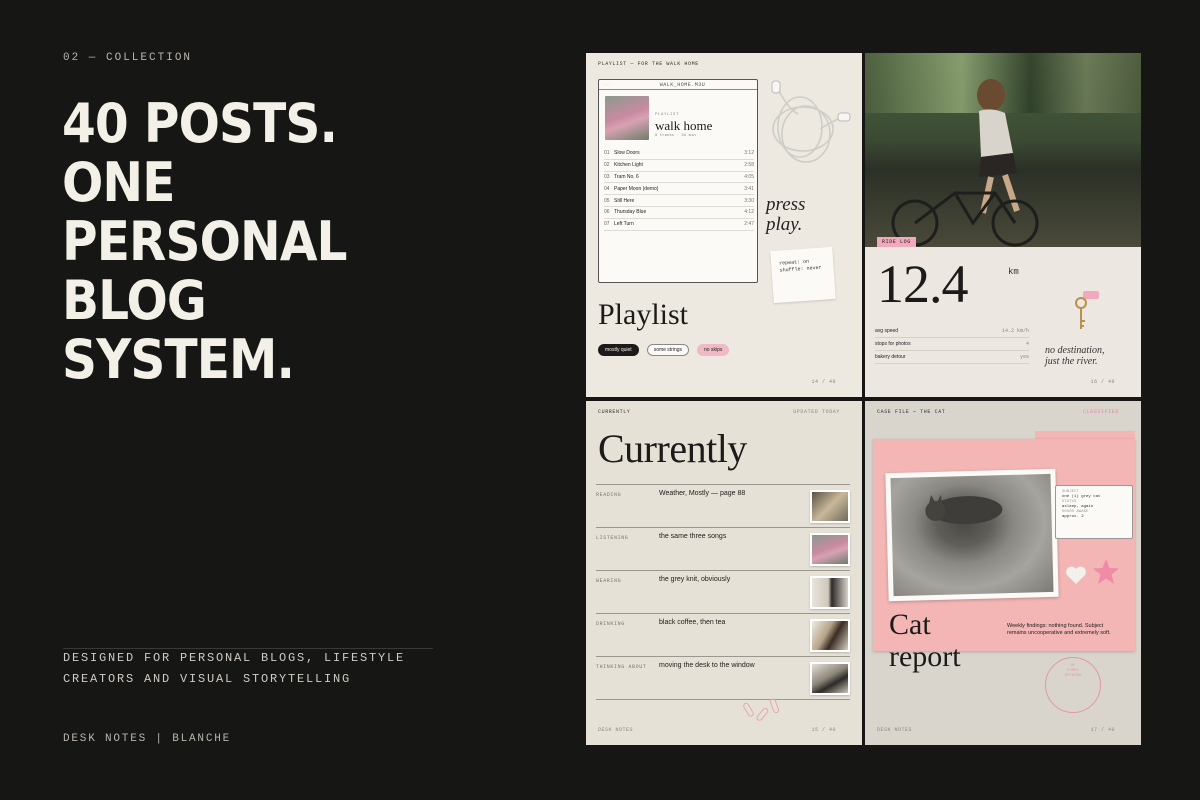 Image resolution: width=1200 pixels, height=800 pixels. What do you see at coordinates (607, 165) in the screenshot?
I see `track-number: 02` at bounding box center [607, 165].